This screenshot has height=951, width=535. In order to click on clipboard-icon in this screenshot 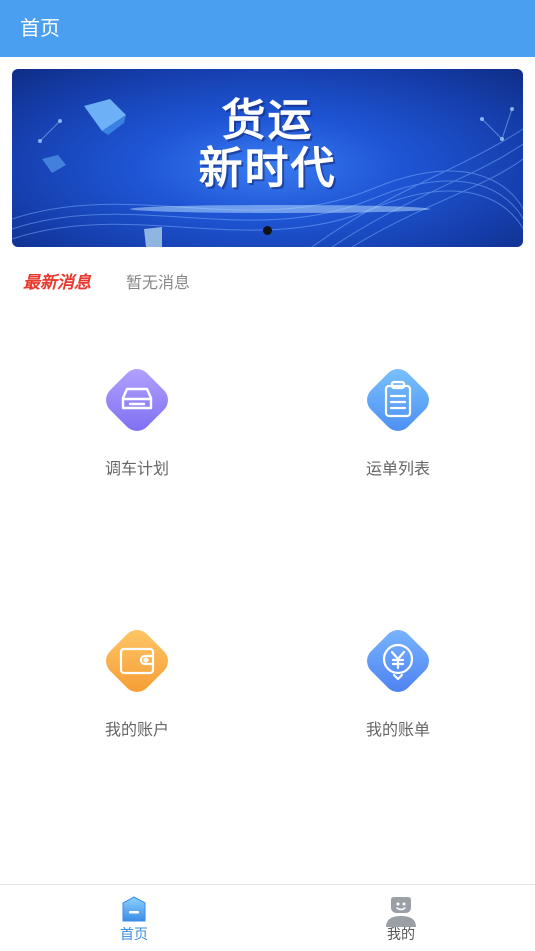, I will do `click(398, 400)`.